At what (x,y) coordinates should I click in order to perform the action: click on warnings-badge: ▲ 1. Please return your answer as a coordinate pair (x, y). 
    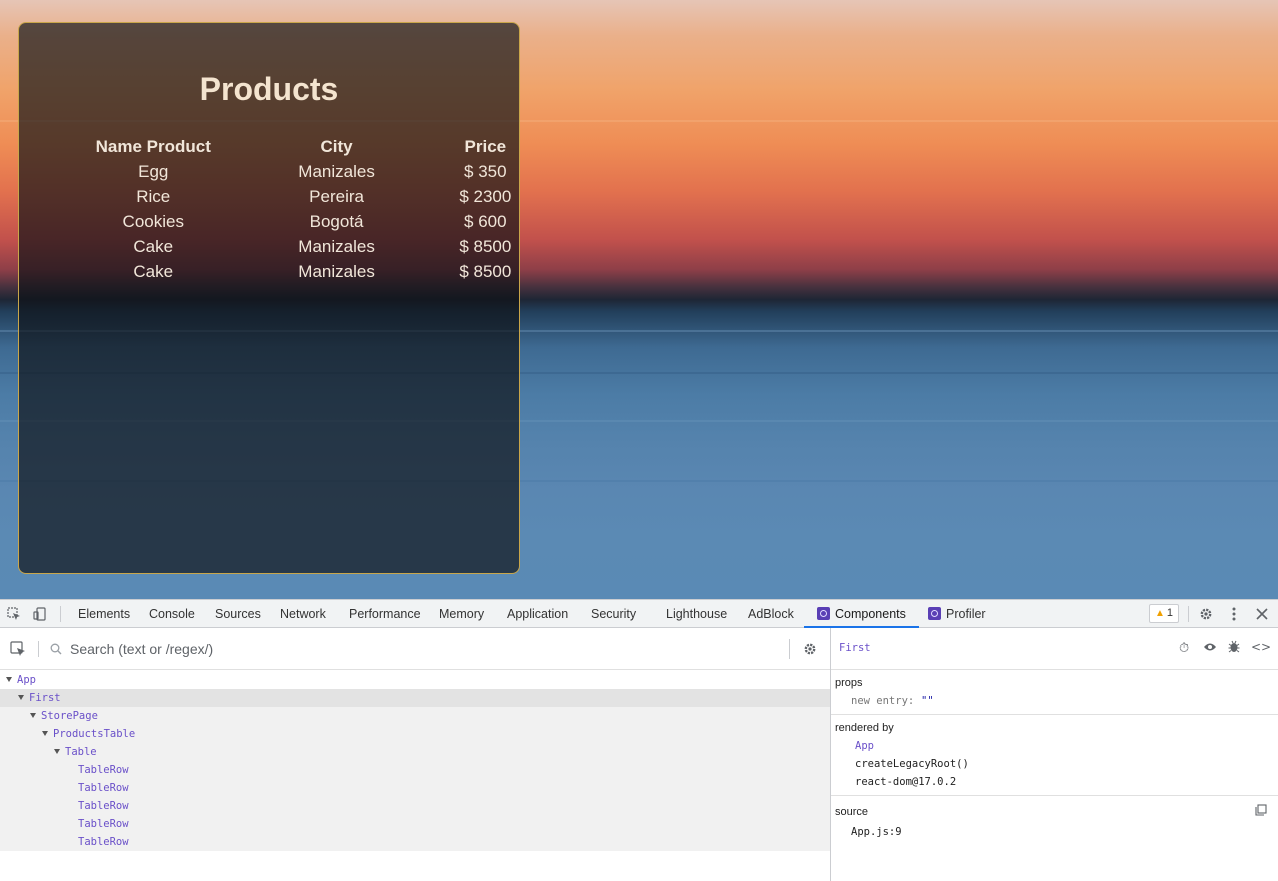
    Looking at the image, I should click on (1164, 613).